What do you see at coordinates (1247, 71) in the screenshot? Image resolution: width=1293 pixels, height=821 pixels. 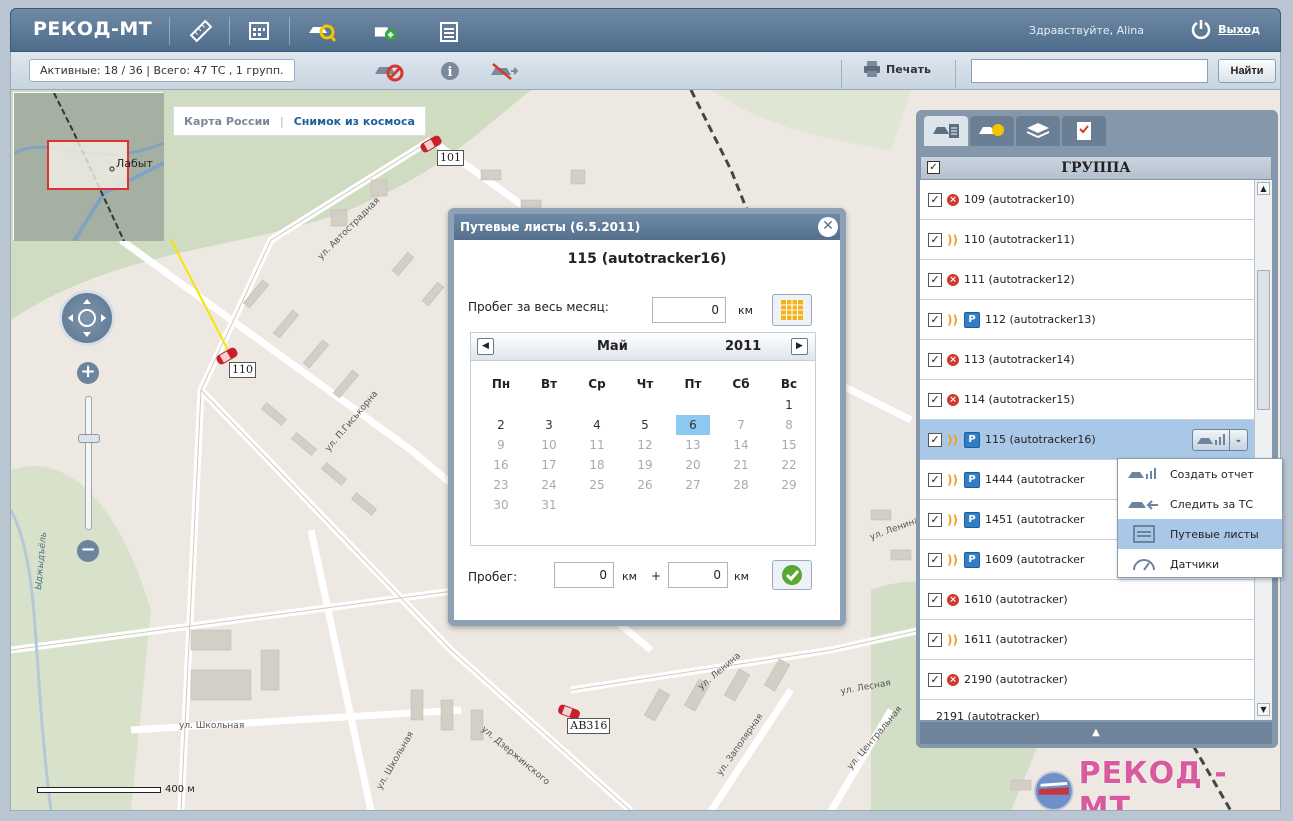 I see `search-button: Найти` at bounding box center [1247, 71].